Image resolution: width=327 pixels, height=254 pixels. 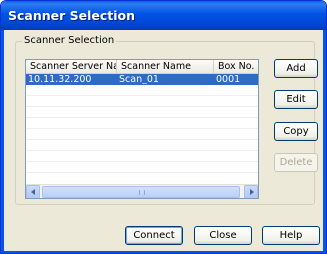 I want to click on list-row: 10.11.32.200 Scan_01 0001, so click(x=142, y=79).